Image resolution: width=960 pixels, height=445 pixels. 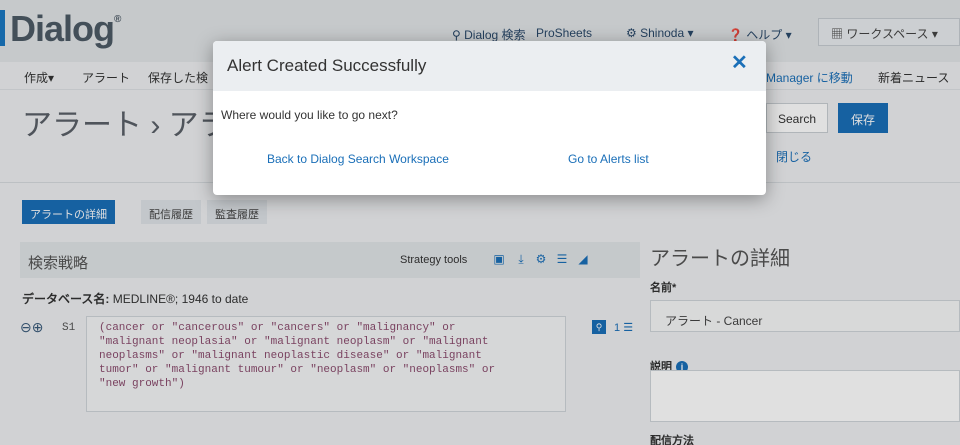 What do you see at coordinates (327, 65) in the screenshot?
I see `modal-title: Alert Created Successfully` at bounding box center [327, 65].